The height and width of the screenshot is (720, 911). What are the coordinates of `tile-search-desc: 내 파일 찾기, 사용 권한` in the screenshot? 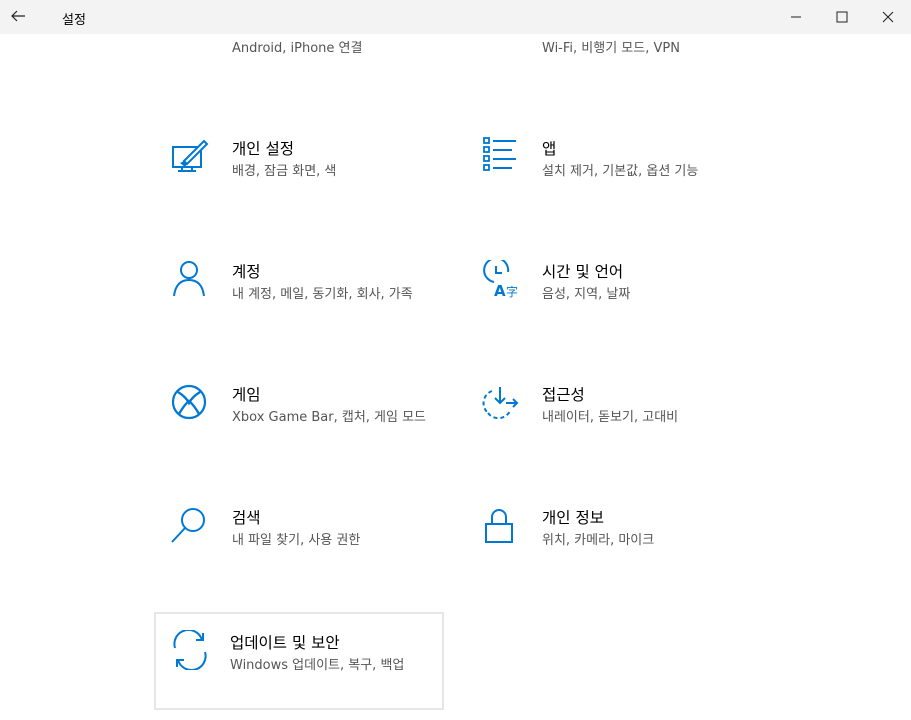 It's located at (296, 540).